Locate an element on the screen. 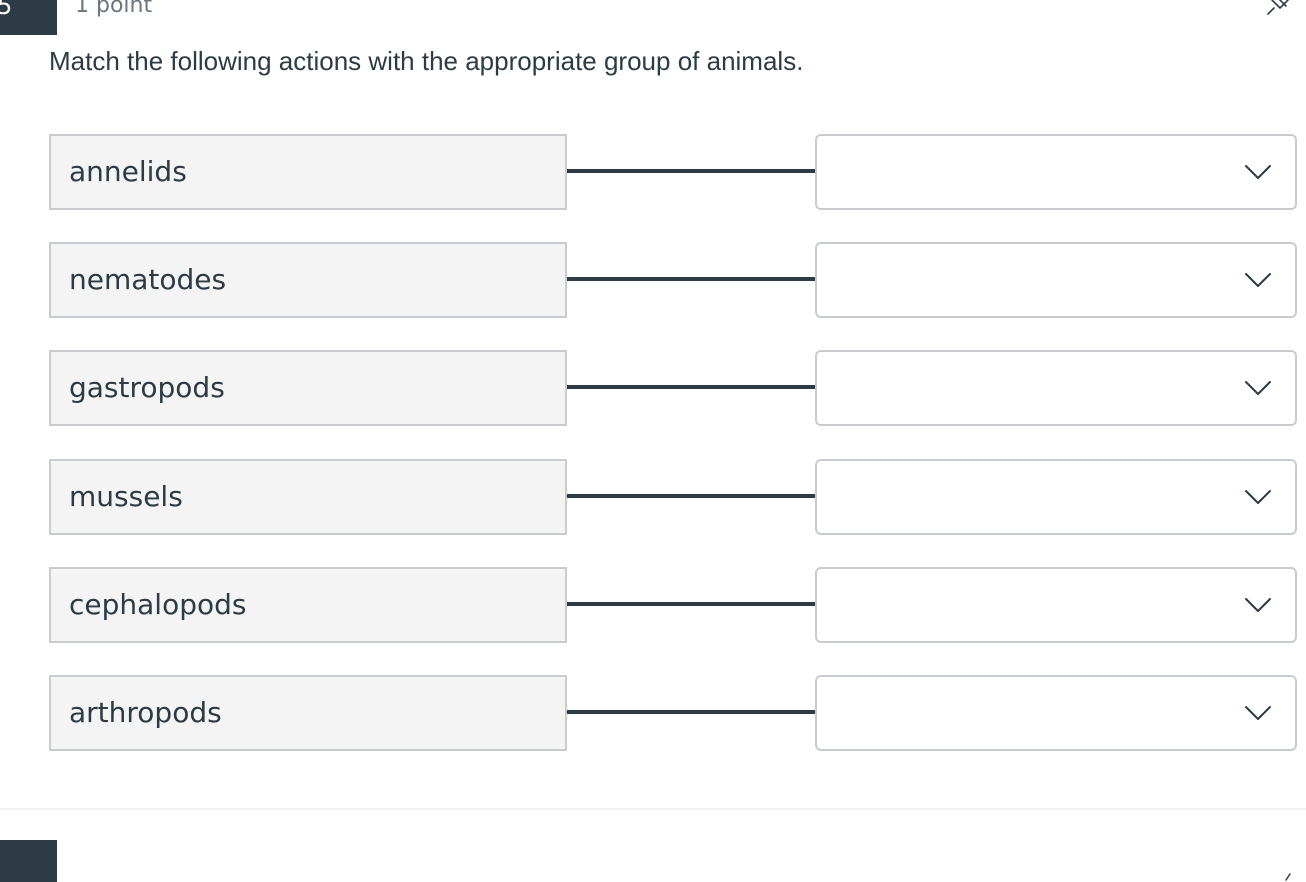 This screenshot has height=882, width=1306. match-term: gastropods is located at coordinates (308, 388).